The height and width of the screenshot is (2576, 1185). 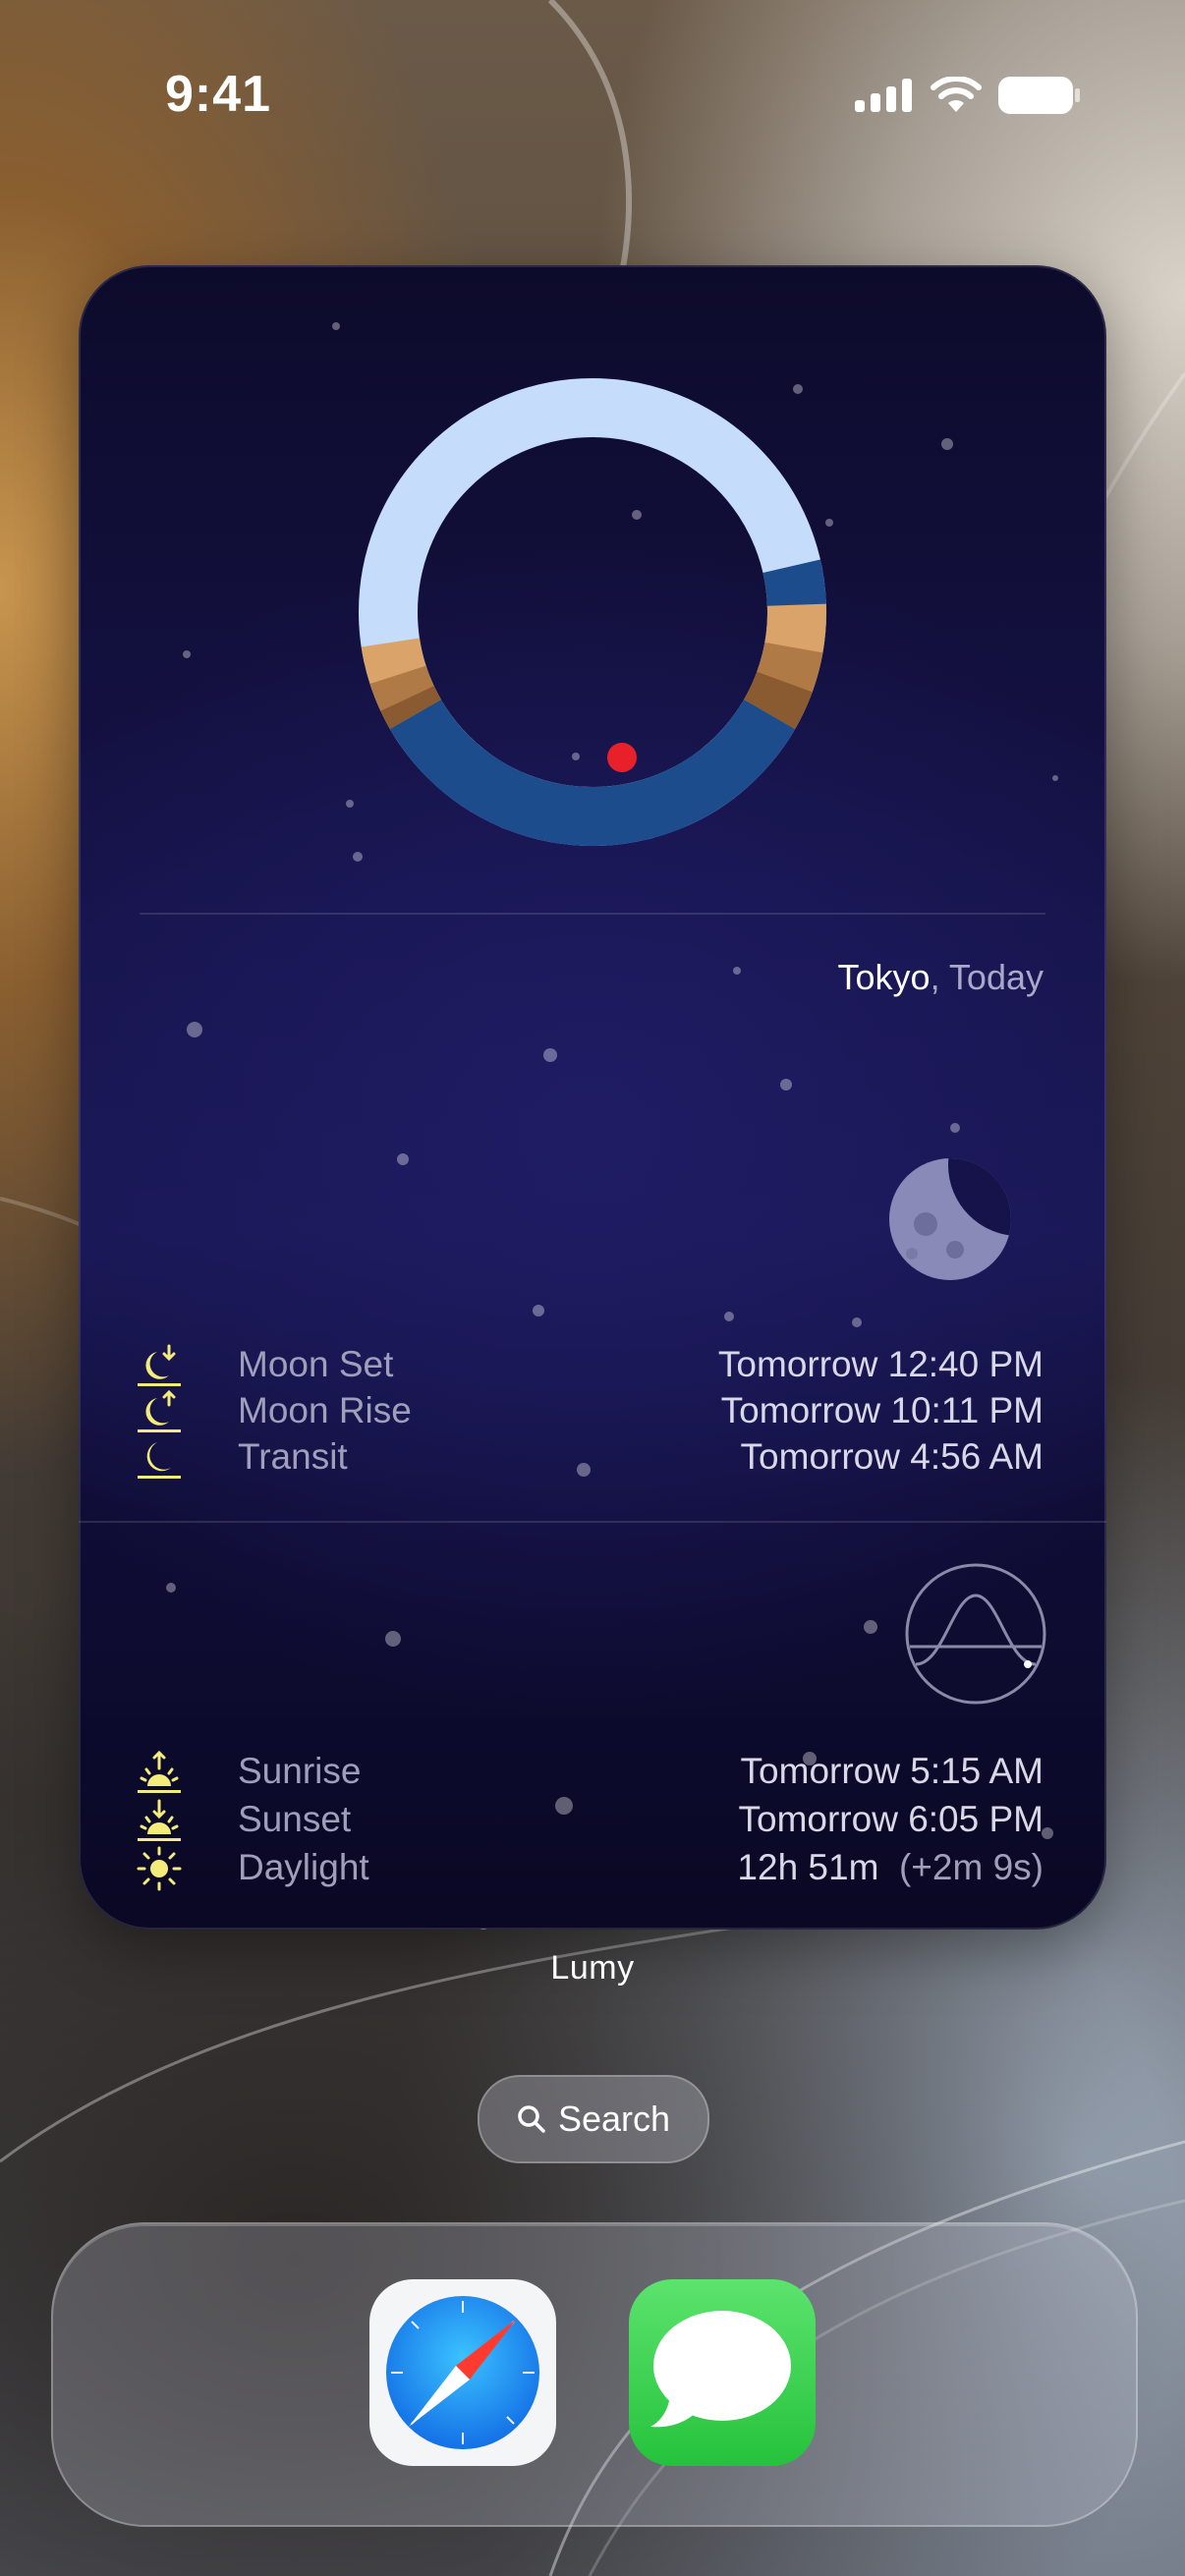 What do you see at coordinates (881, 1364) in the screenshot?
I see `event-value: Tomorrow 12:40 PM` at bounding box center [881, 1364].